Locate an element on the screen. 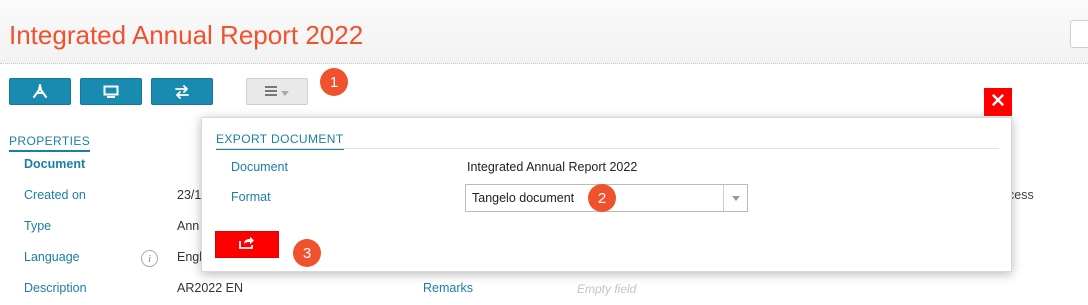 This screenshot has height=305, width=1088. swap-arrows-icon is located at coordinates (182, 91).